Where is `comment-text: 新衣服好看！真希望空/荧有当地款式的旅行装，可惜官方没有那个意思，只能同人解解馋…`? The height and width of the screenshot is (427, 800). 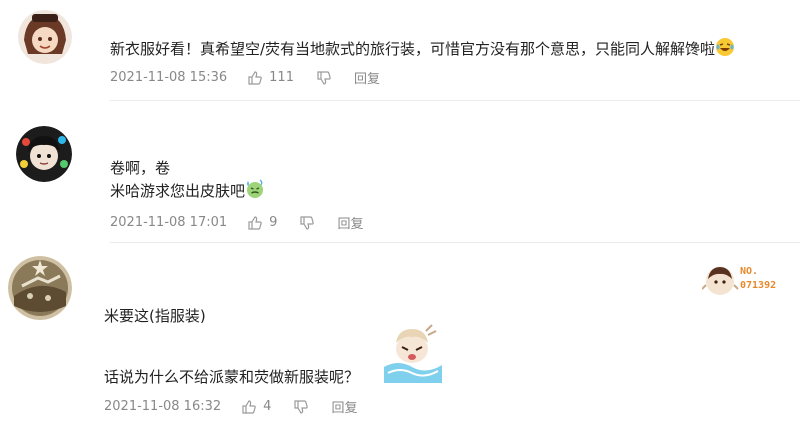 comment-text: 新衣服好看！真希望空/荧有当地款式的旅行装，可惜官方没有那个意思，只能同人解解馋… is located at coordinates (422, 50).